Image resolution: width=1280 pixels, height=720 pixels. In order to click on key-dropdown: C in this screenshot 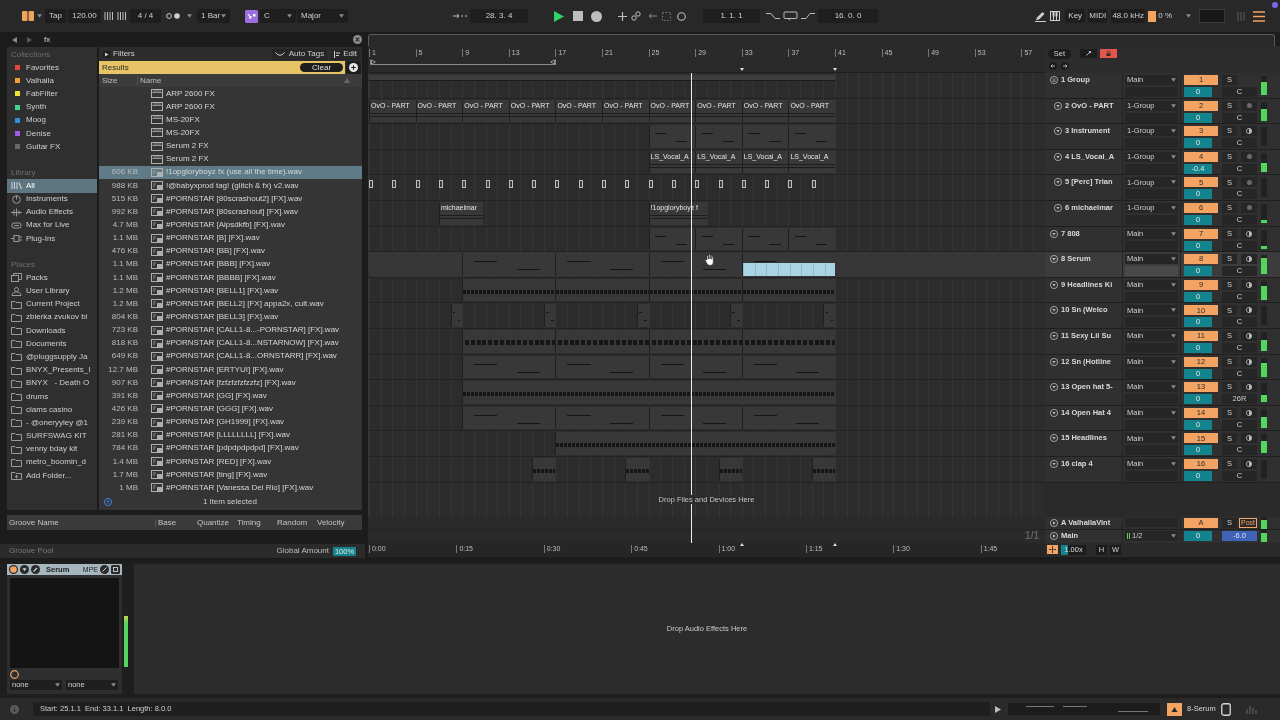, I will do `click(278, 16)`.